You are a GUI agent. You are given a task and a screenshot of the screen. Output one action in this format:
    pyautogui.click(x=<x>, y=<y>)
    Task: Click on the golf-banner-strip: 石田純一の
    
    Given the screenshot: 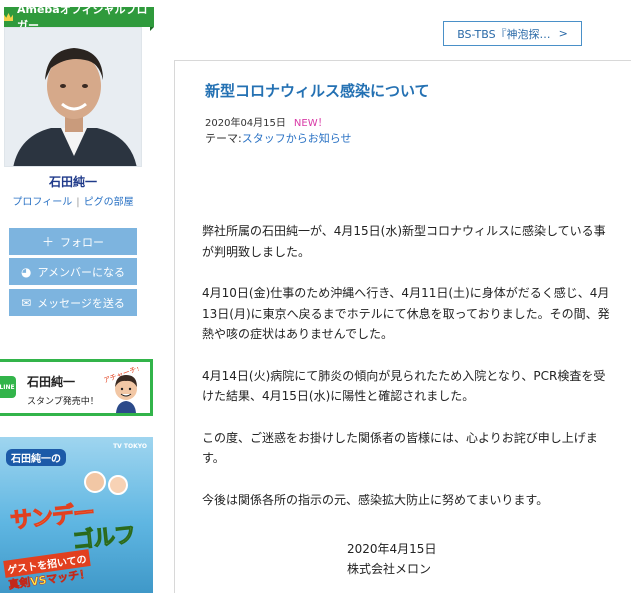 What is the action you would take?
    pyautogui.click(x=36, y=457)
    